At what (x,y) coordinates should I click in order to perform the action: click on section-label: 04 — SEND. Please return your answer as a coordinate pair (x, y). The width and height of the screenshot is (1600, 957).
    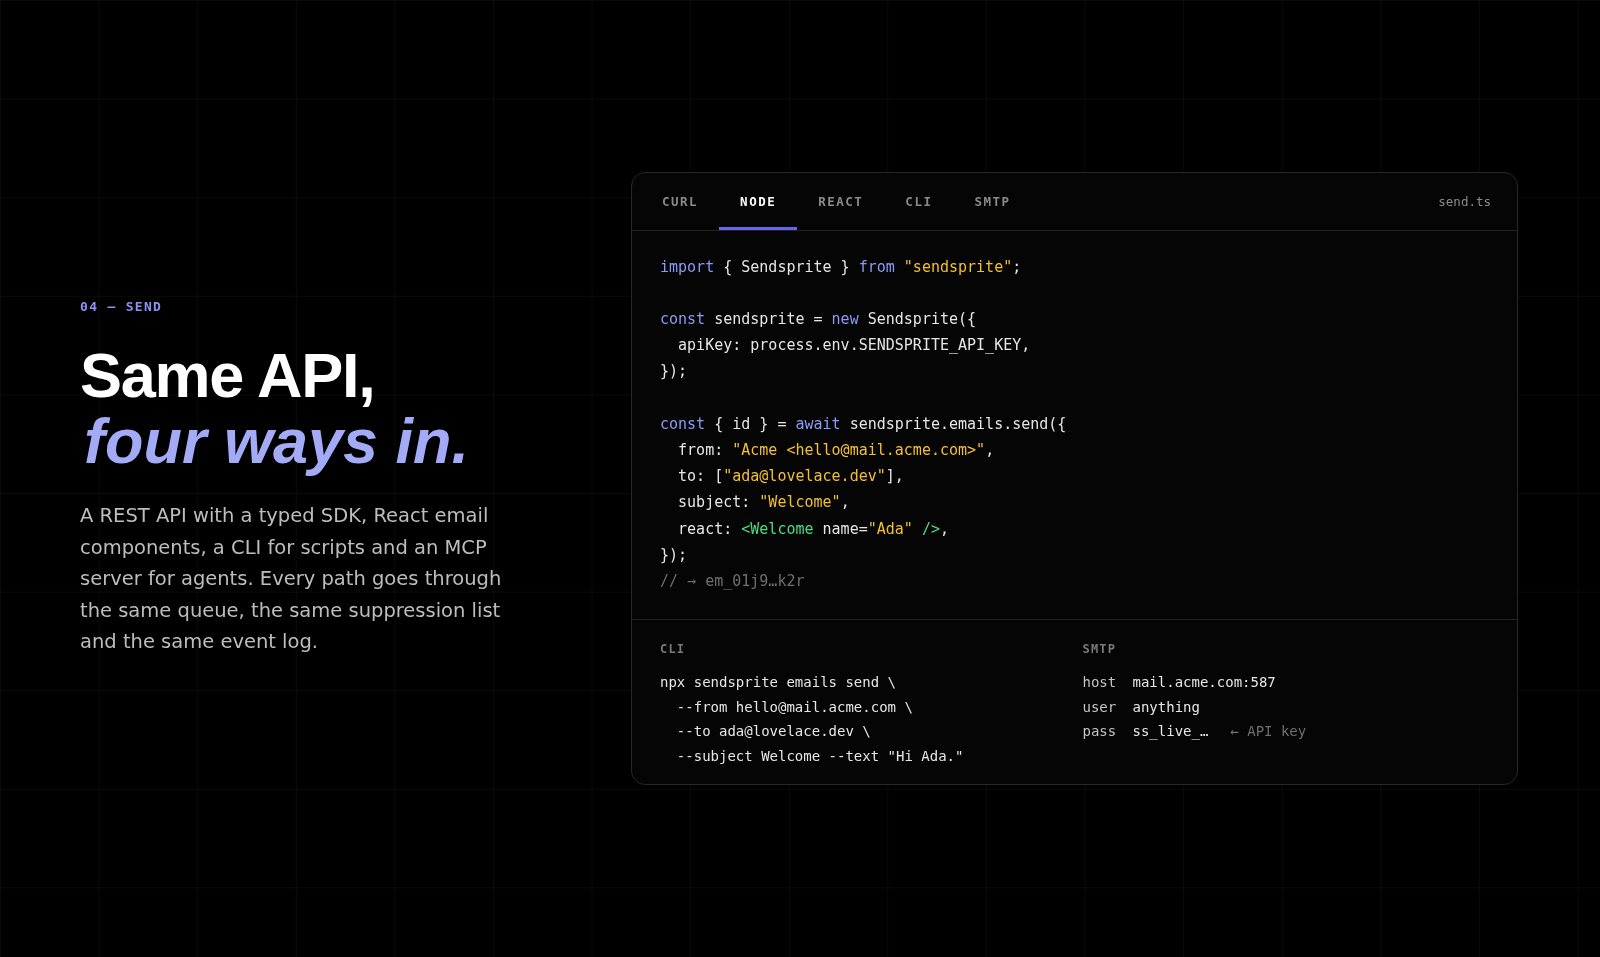
    Looking at the image, I should click on (121, 307).